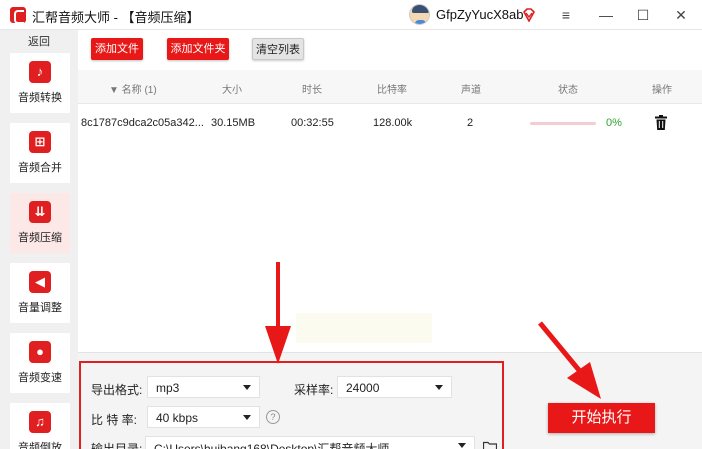 The height and width of the screenshot is (449, 702). I want to click on file-size: 30.15MB, so click(233, 123).